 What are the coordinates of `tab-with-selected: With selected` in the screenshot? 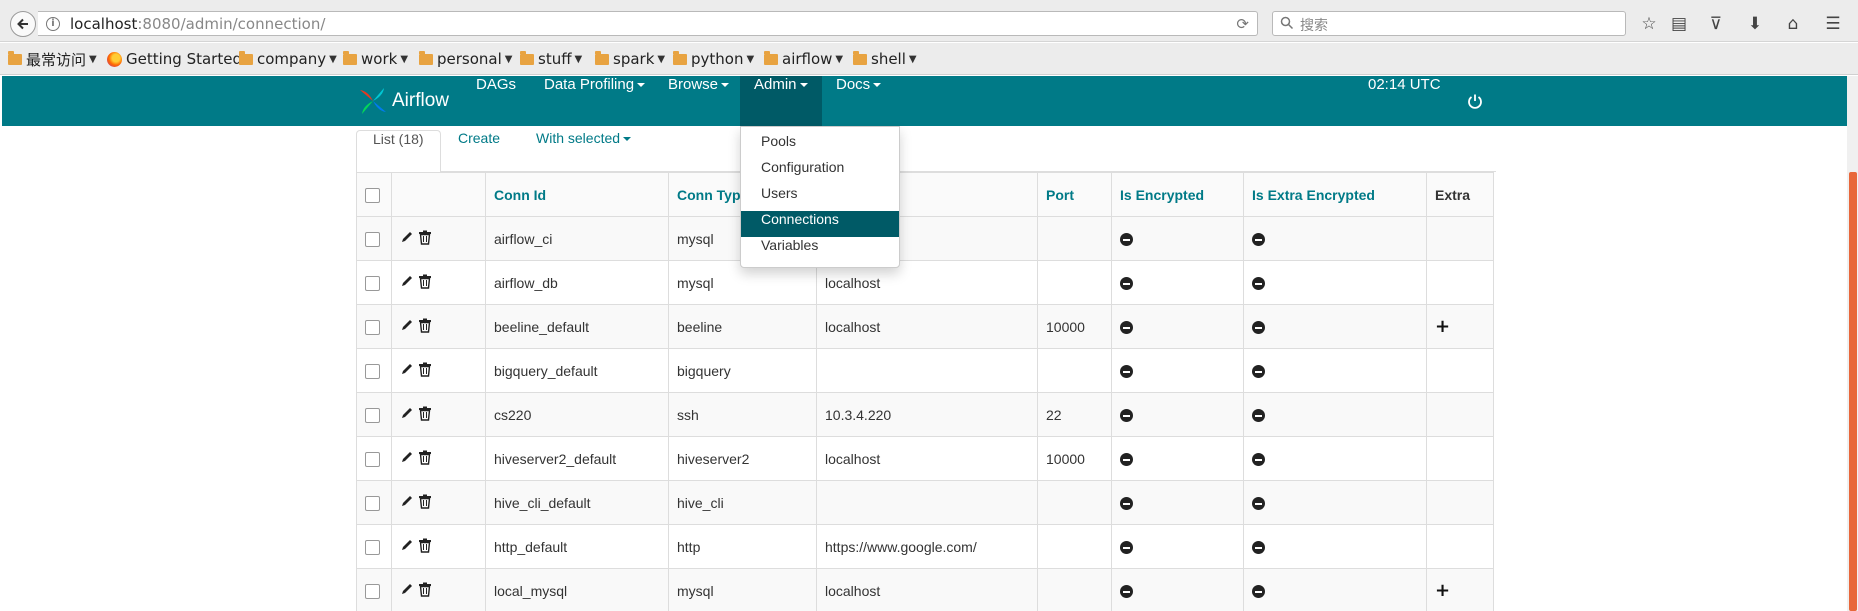 It's located at (583, 151).